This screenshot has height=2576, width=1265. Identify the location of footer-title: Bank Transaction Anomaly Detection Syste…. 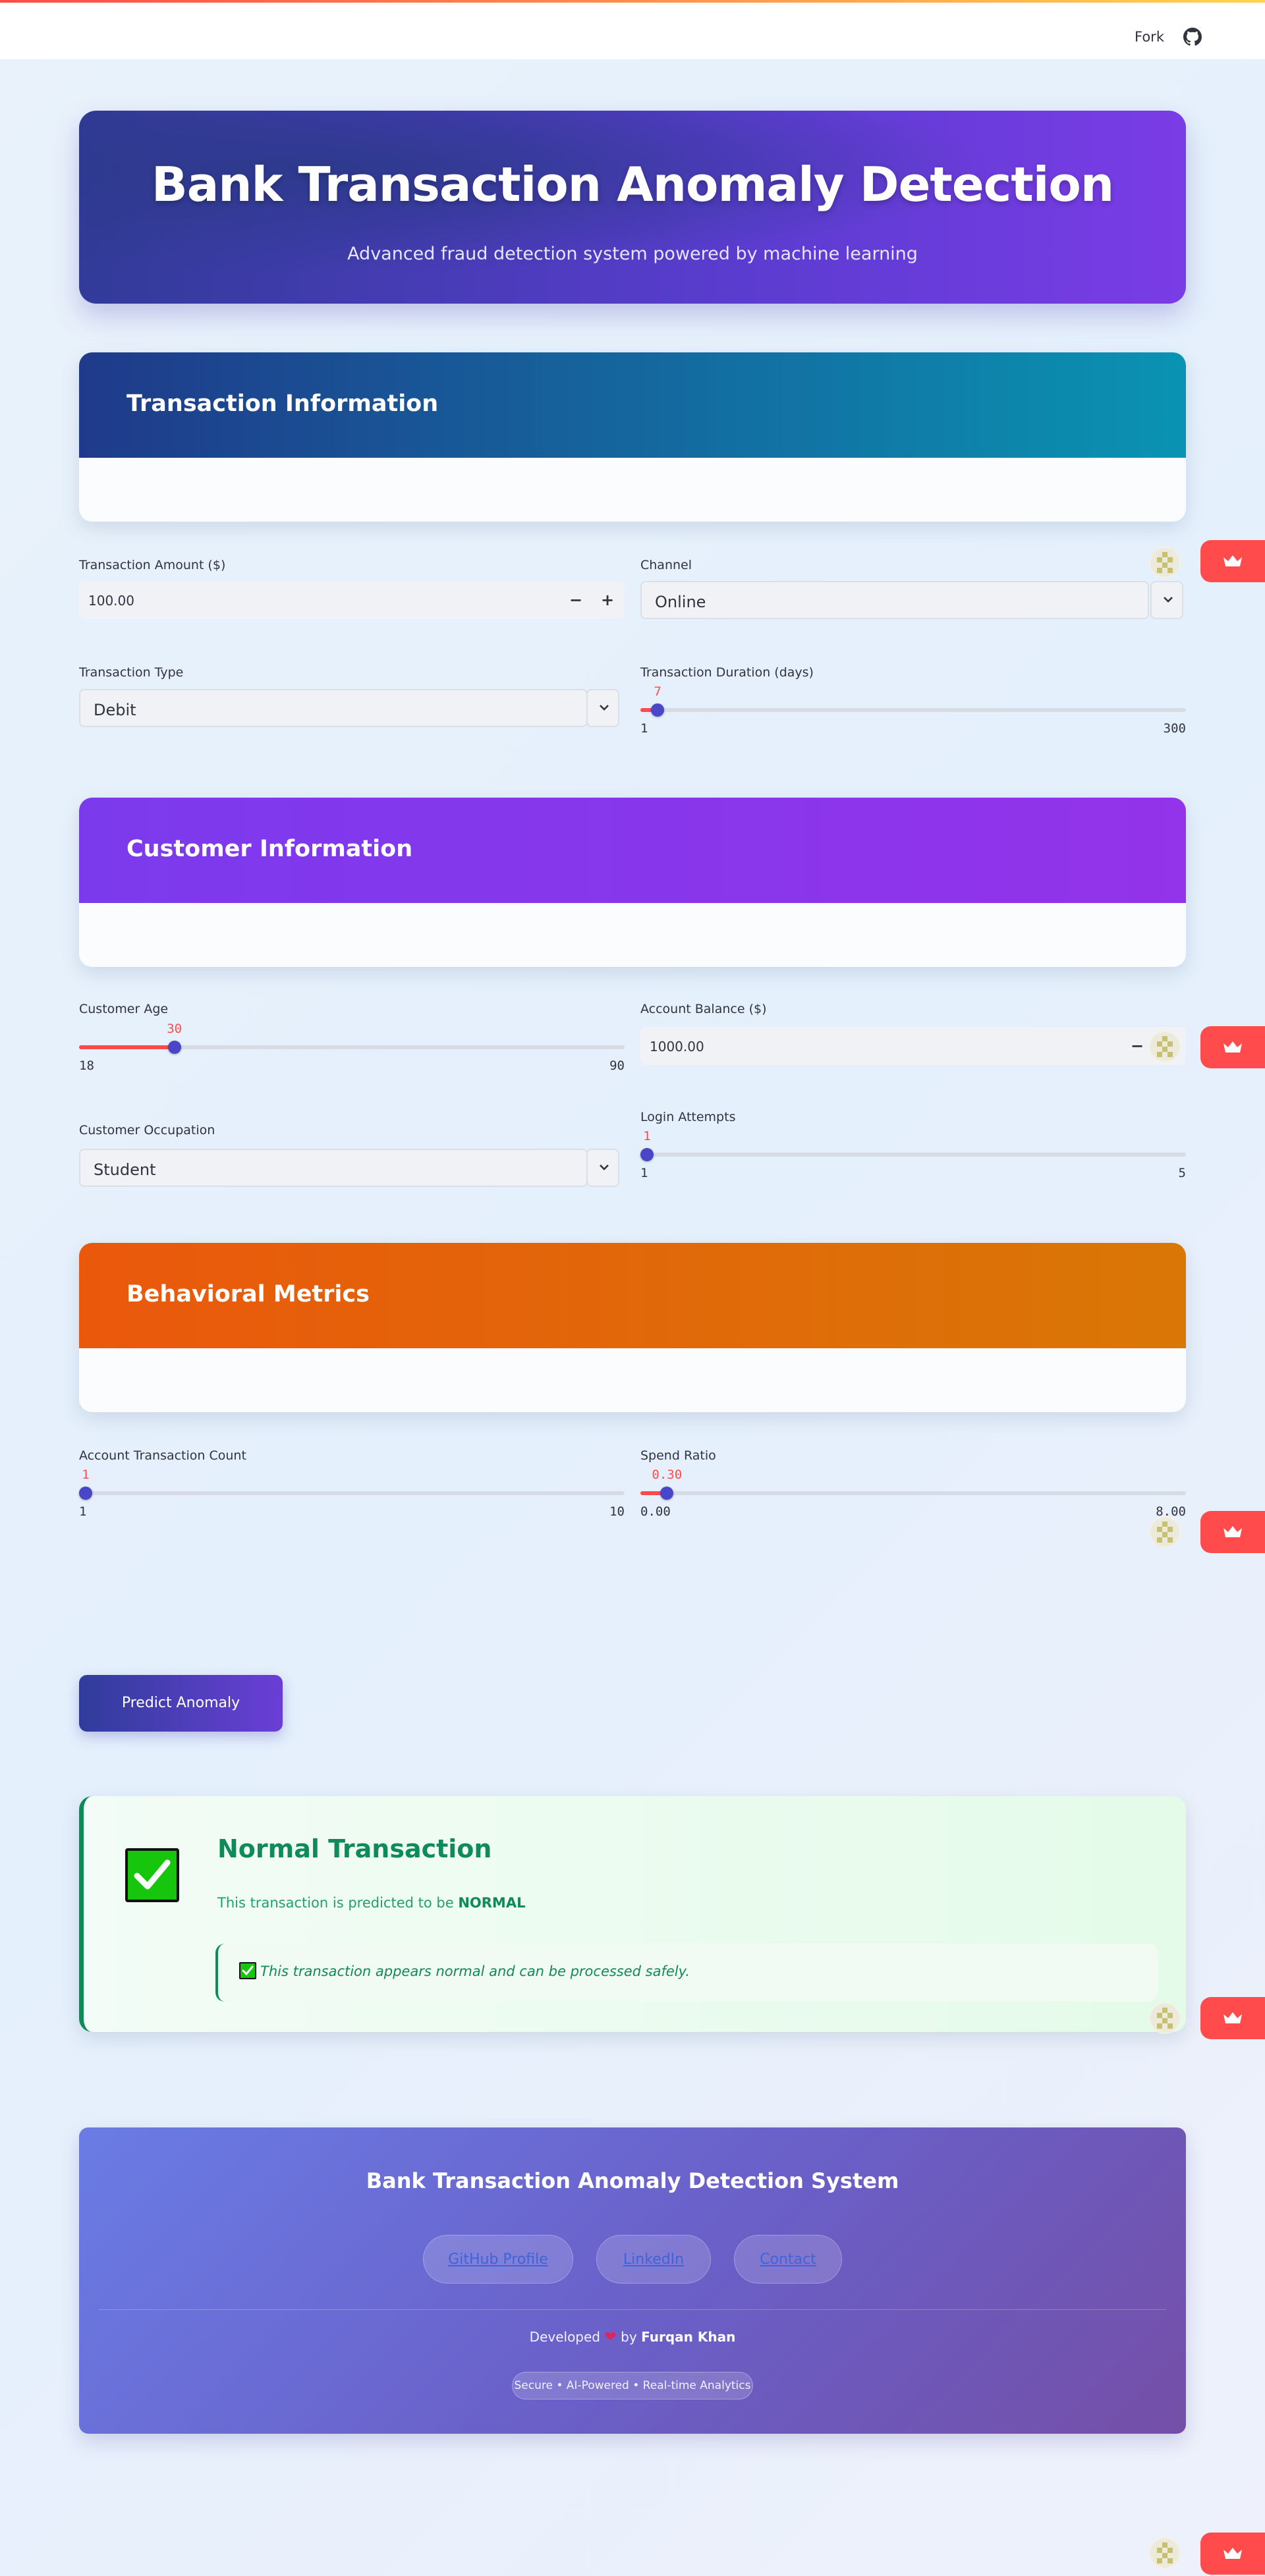
(632, 2180).